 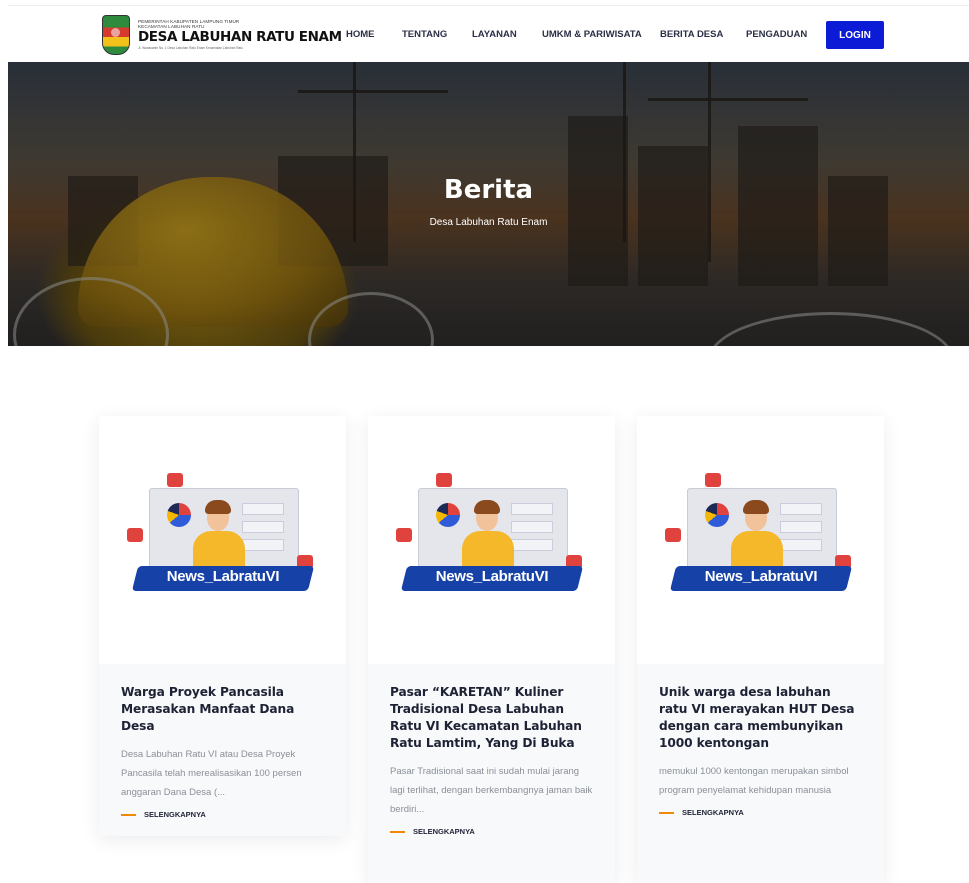 I want to click on nav-pengaduan: PENGADUAN, so click(x=781, y=34).